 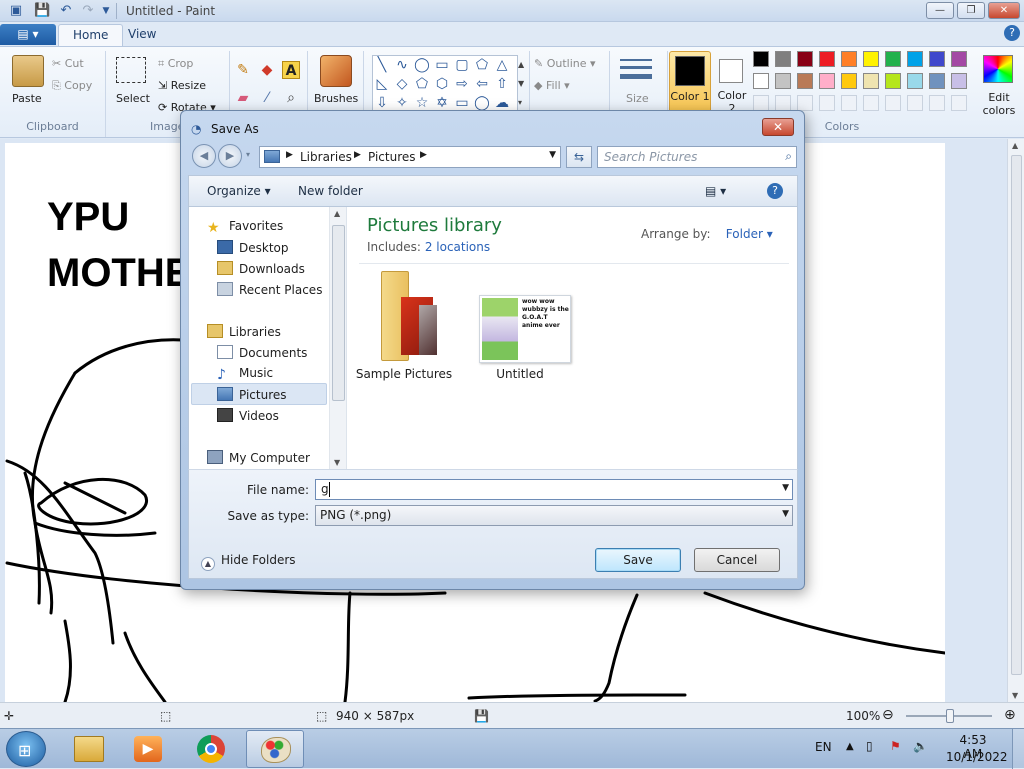 I want to click on close-button: ✕, so click(x=1004, y=10).